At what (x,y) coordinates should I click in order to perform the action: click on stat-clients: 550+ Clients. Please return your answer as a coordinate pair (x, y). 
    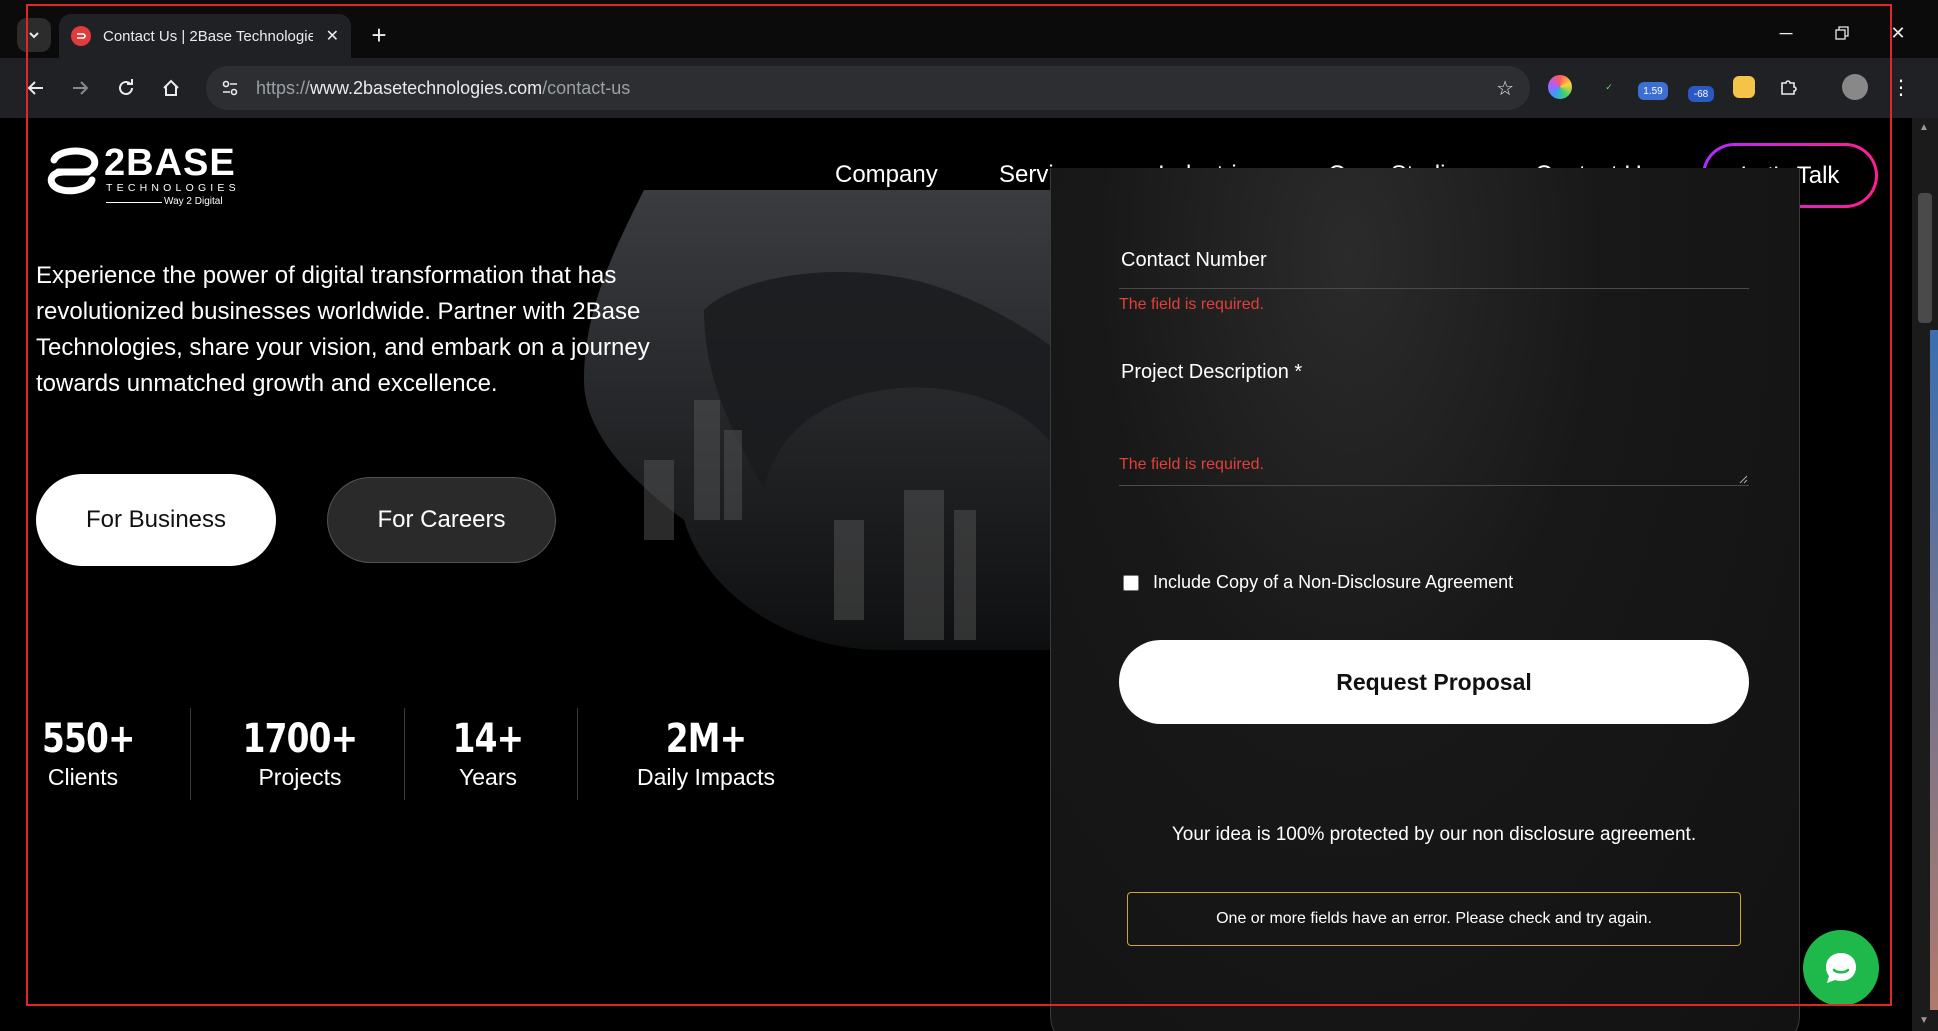
    Looking at the image, I should click on (88, 753).